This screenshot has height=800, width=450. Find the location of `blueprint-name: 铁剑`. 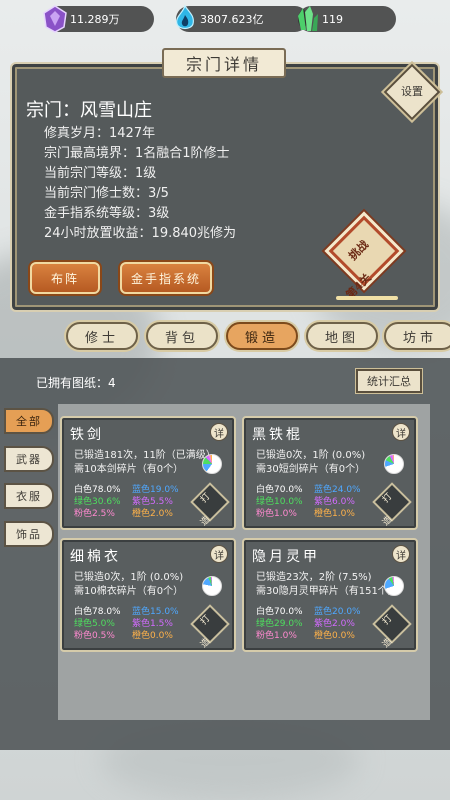

blueprint-name: 铁剑 is located at coordinates (87, 435).